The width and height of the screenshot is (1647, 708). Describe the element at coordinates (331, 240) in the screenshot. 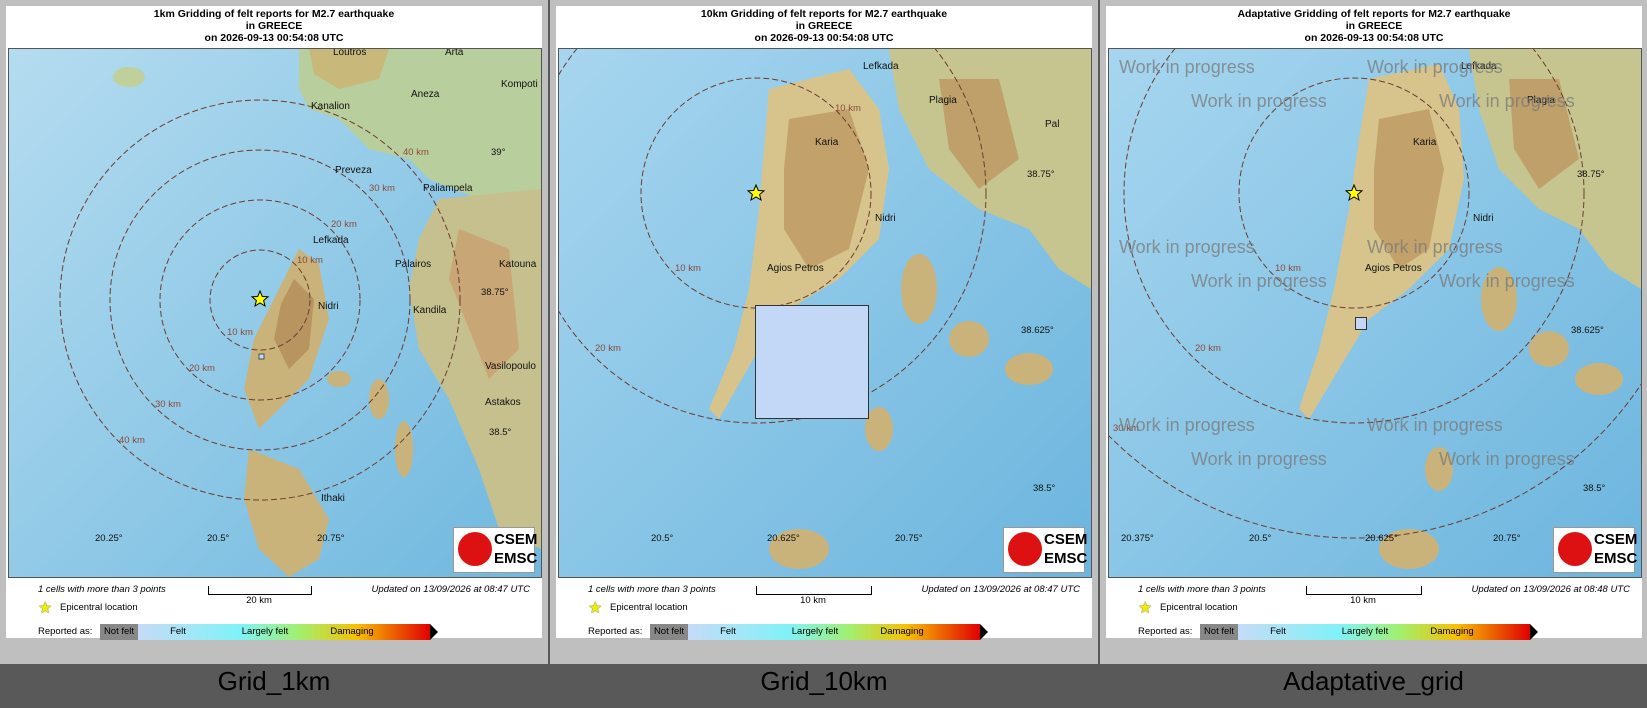

I see `city-label: Lefkada` at that location.